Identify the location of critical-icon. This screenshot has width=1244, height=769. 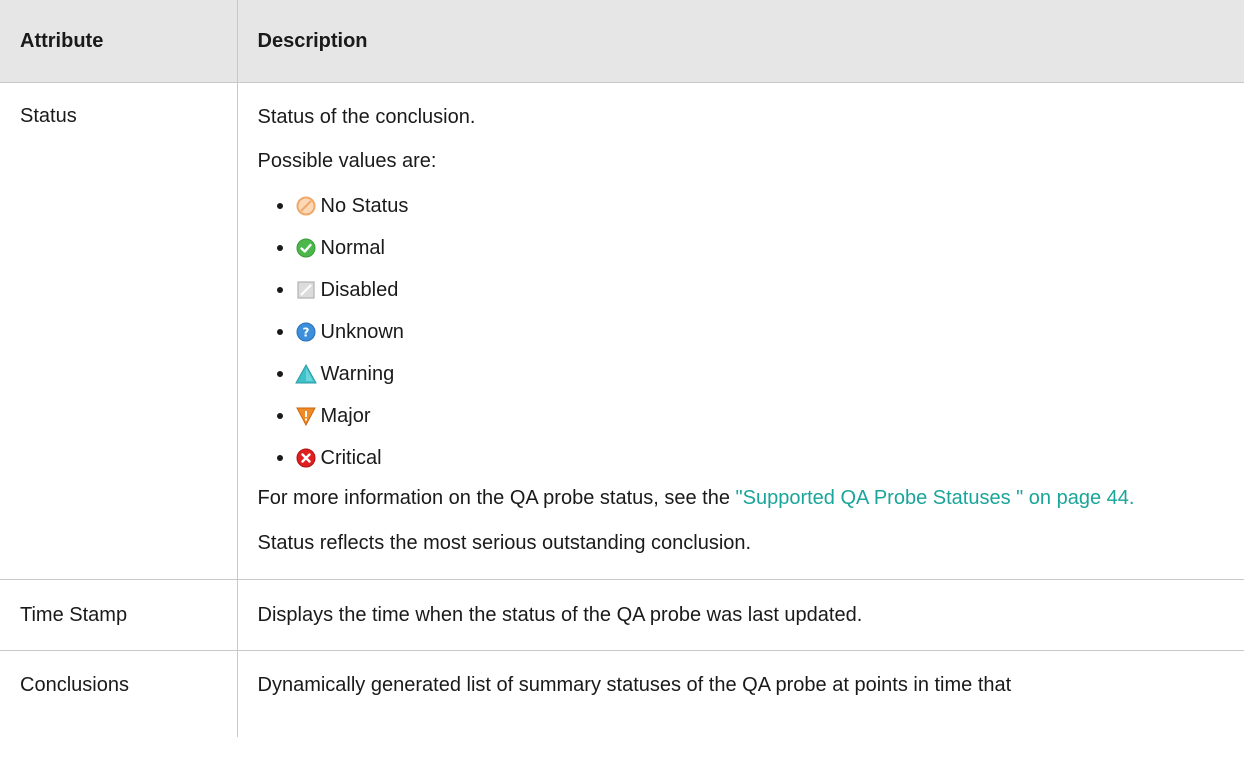
(306, 458).